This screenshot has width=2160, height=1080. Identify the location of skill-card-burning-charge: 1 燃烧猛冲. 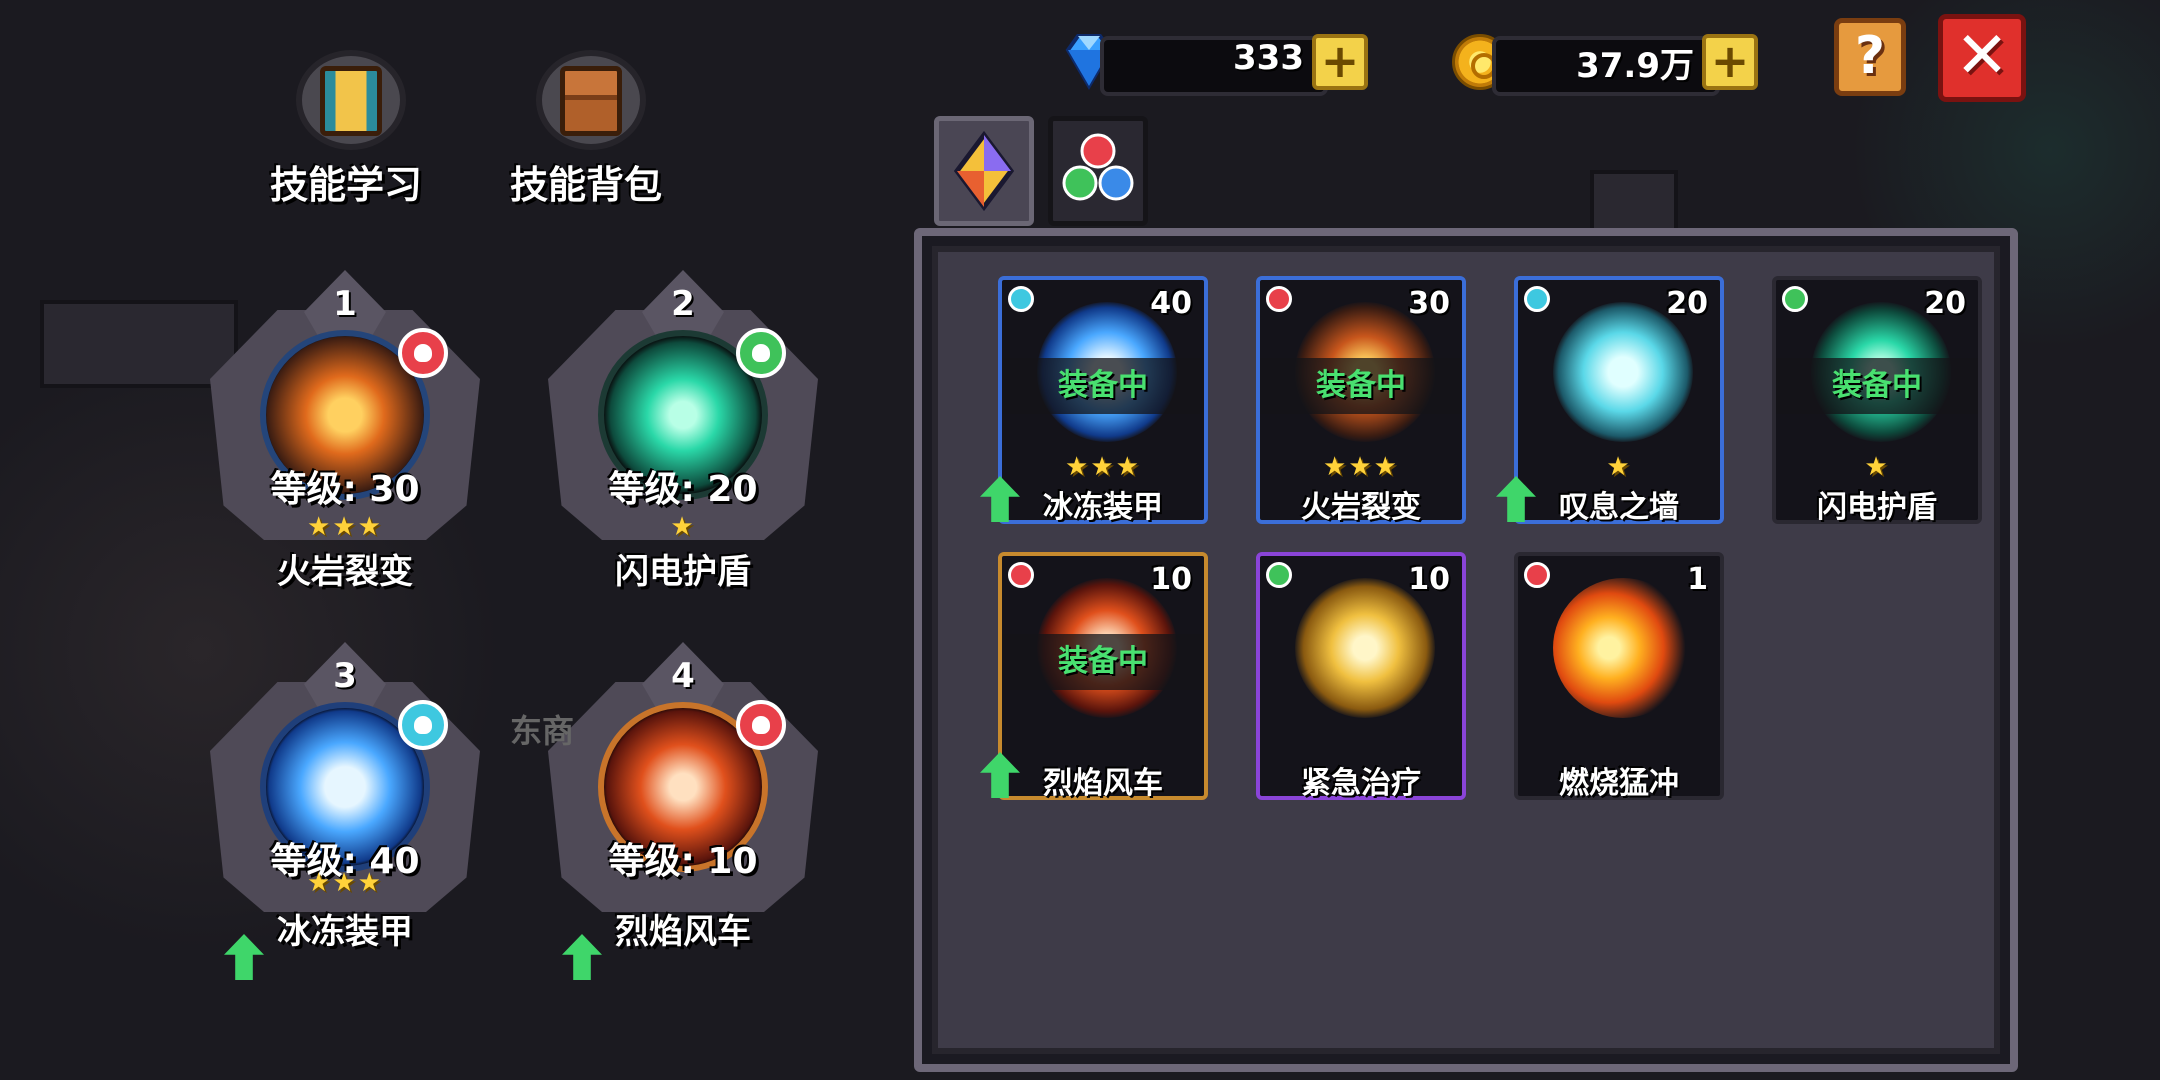
(1619, 676).